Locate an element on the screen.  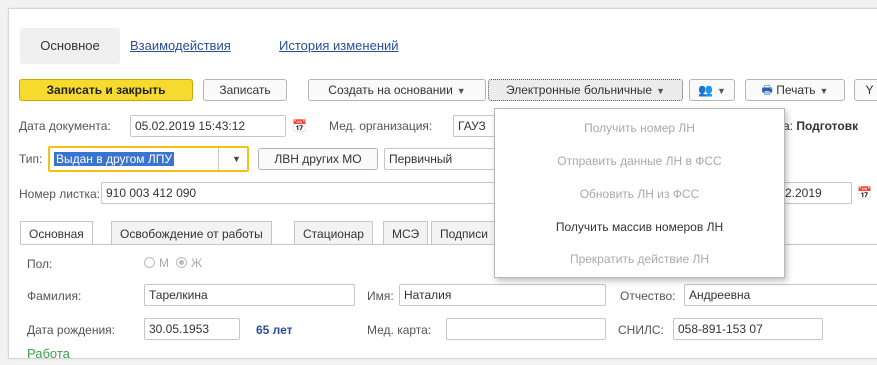
gender-label: Пол: is located at coordinates (40, 264).